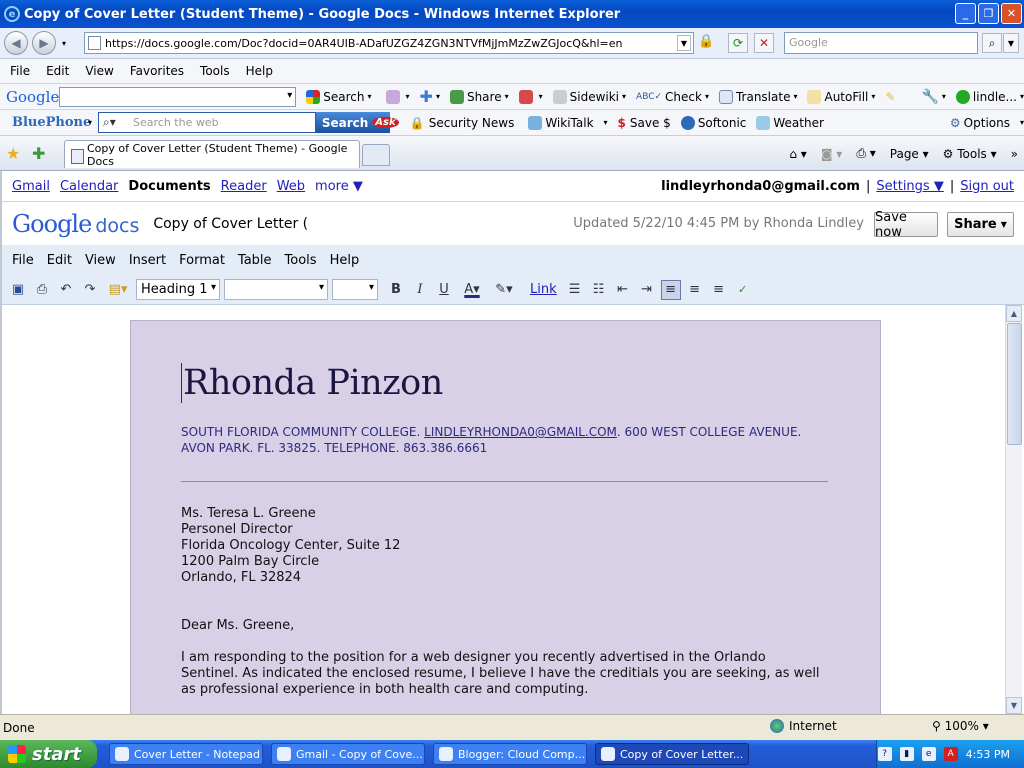 The image size is (1024, 768). I want to click on tools-menu: ⚙ Tools ▾, so click(970, 154).